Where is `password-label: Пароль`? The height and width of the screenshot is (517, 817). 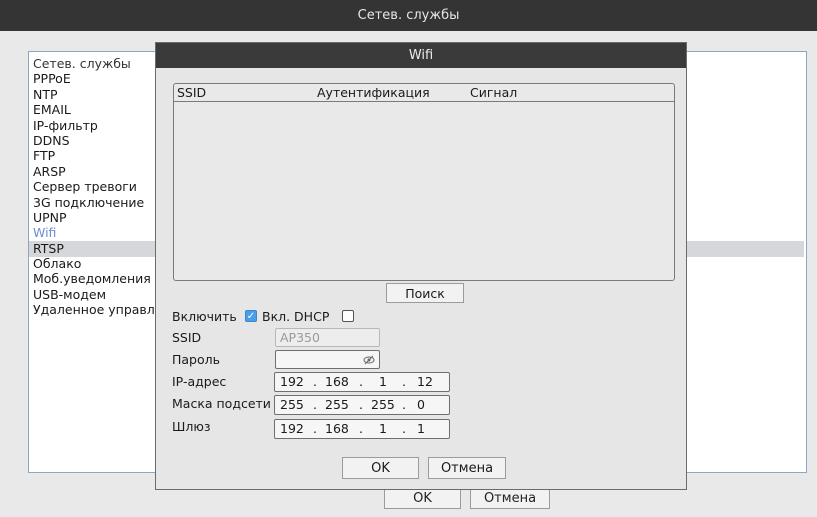 password-label: Пароль is located at coordinates (196, 359).